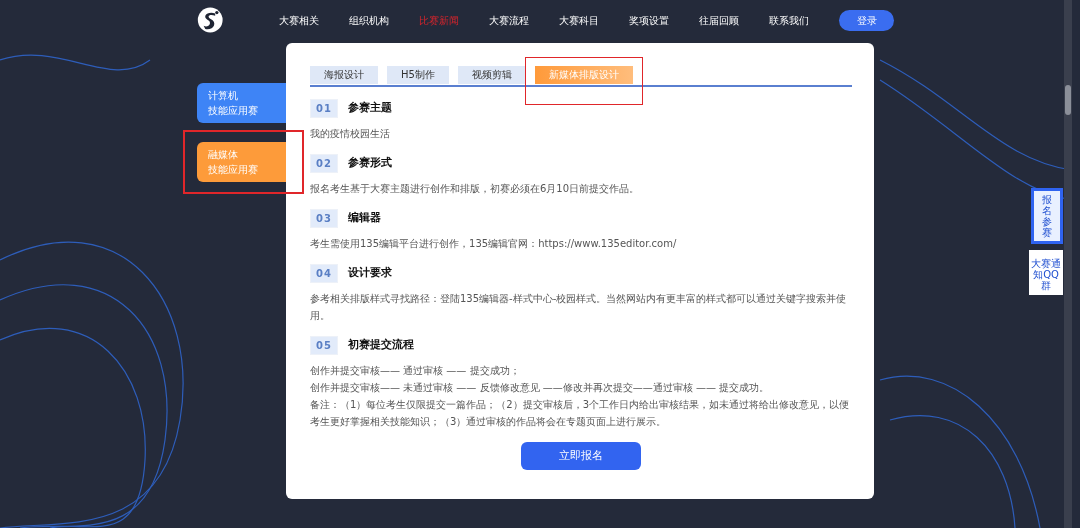 Image resolution: width=1080 pixels, height=528 pixels. What do you see at coordinates (491, 74) in the screenshot?
I see `tab: 视频剪辑` at bounding box center [491, 74].